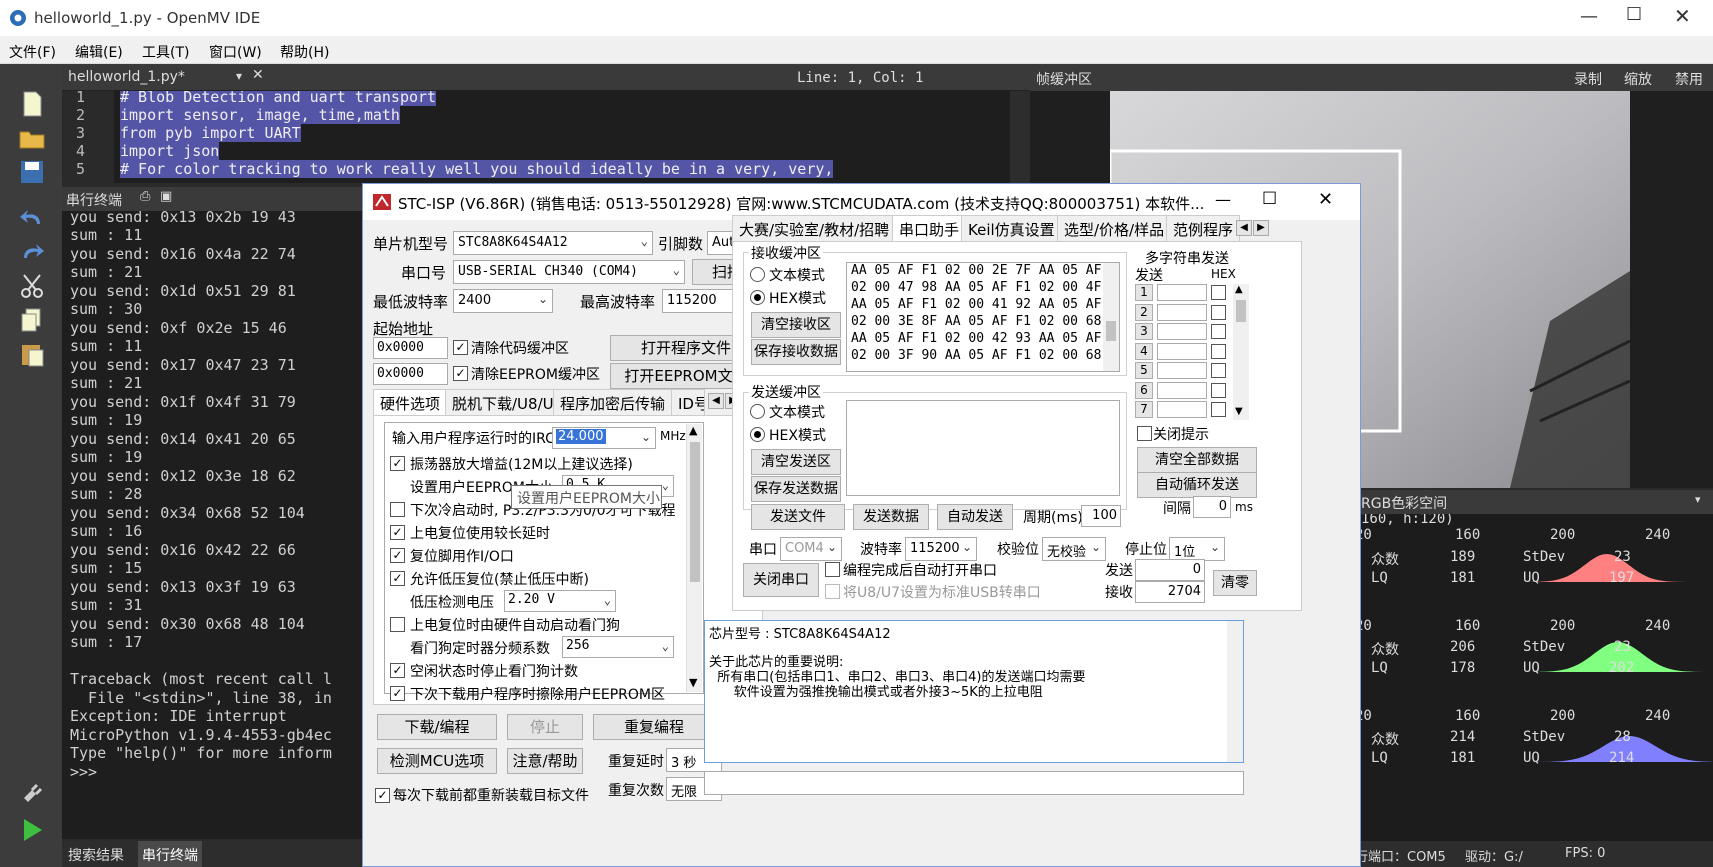 The image size is (1713, 867). What do you see at coordinates (170, 854) in the screenshot?
I see `tab-serial-terminal: 串行终端` at bounding box center [170, 854].